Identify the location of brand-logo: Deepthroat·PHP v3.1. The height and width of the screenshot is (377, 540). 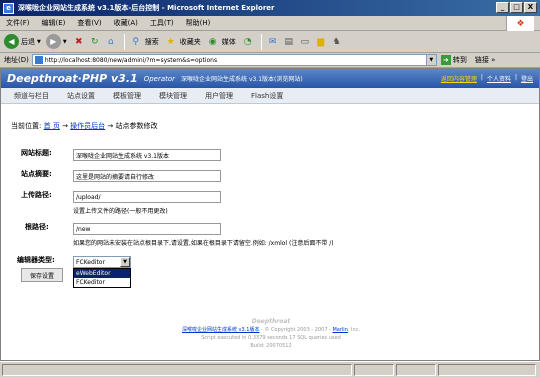
(72, 78).